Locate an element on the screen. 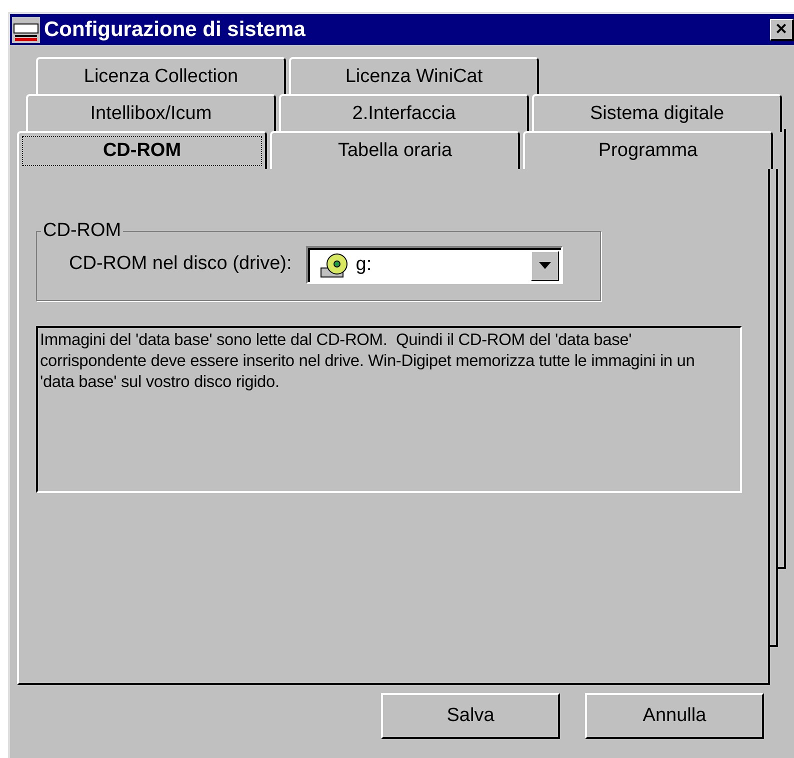 The height and width of the screenshot is (758, 794). window-title: Configurazione di sistema is located at coordinates (175, 29).